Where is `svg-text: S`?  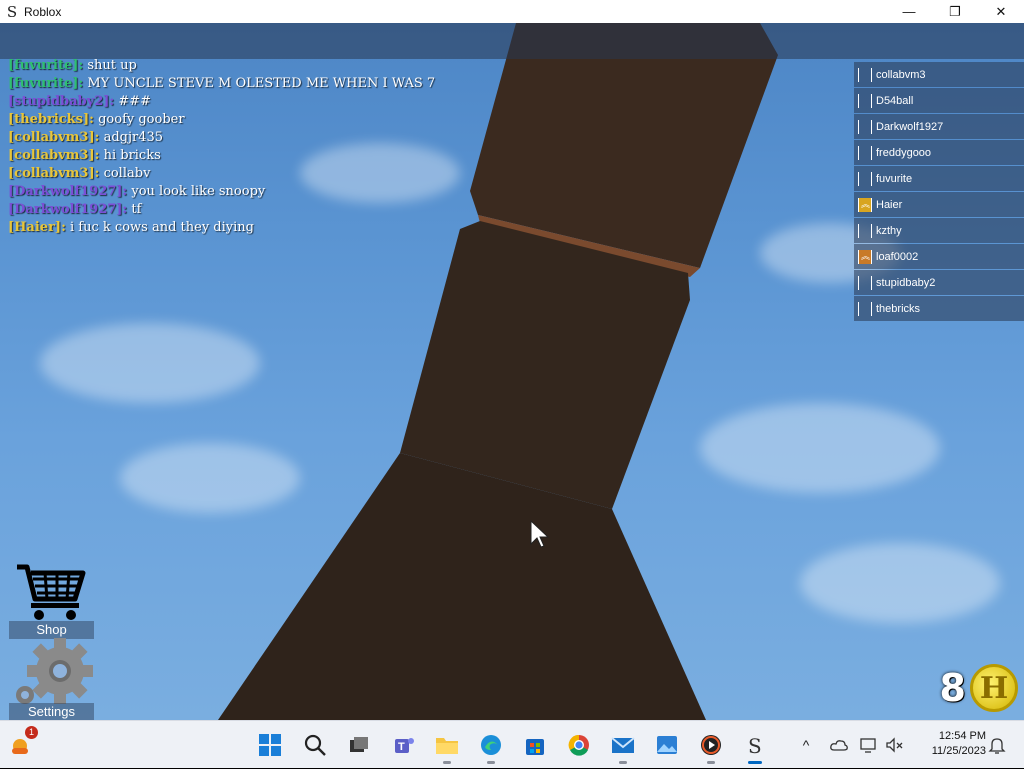 svg-text: S is located at coordinates (755, 745).